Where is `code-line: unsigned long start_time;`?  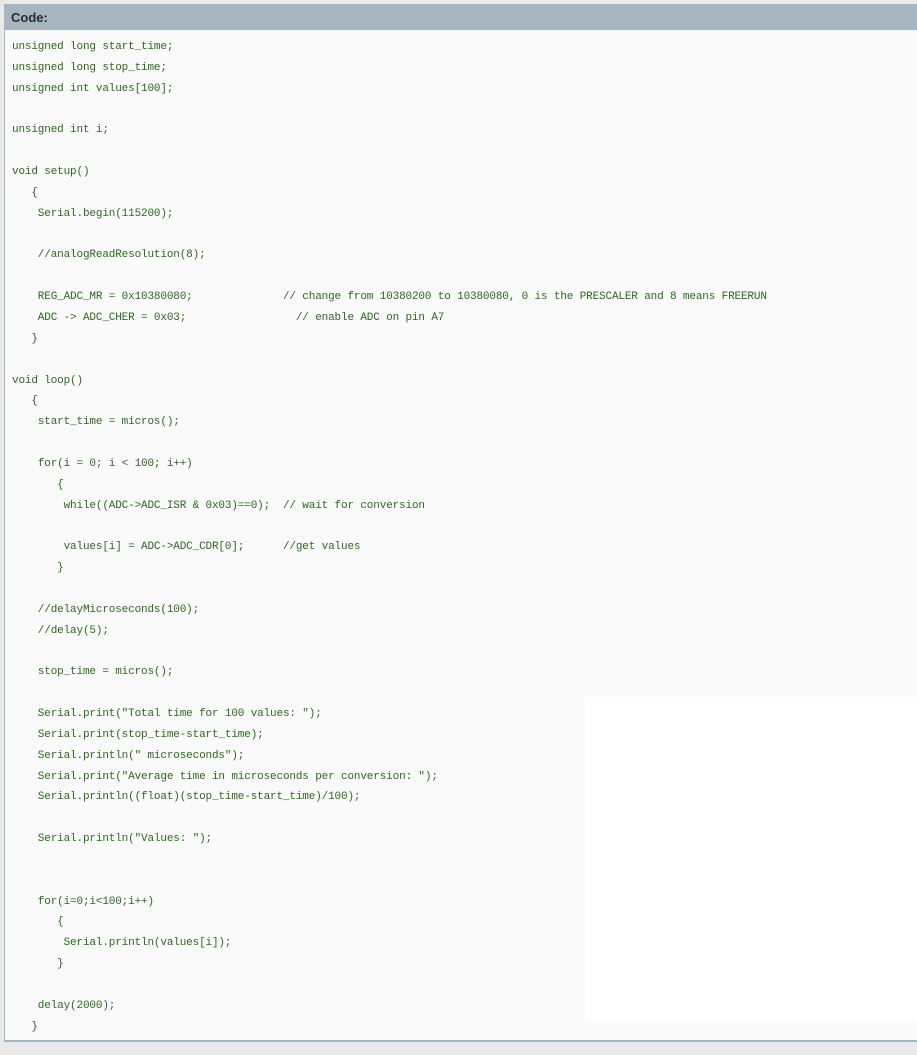
code-line: unsigned long start_time; is located at coordinates (93, 47).